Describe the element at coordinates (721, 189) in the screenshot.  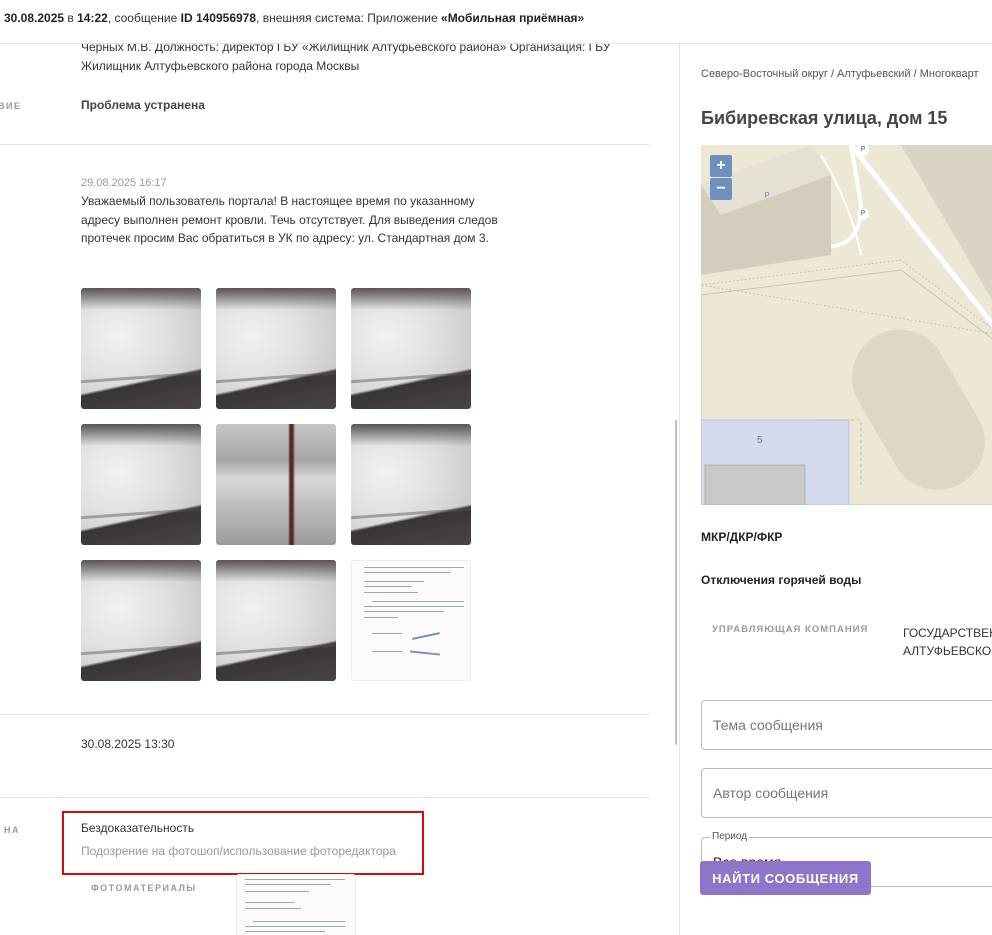
I see `map-zoom-out-button: −` at that location.